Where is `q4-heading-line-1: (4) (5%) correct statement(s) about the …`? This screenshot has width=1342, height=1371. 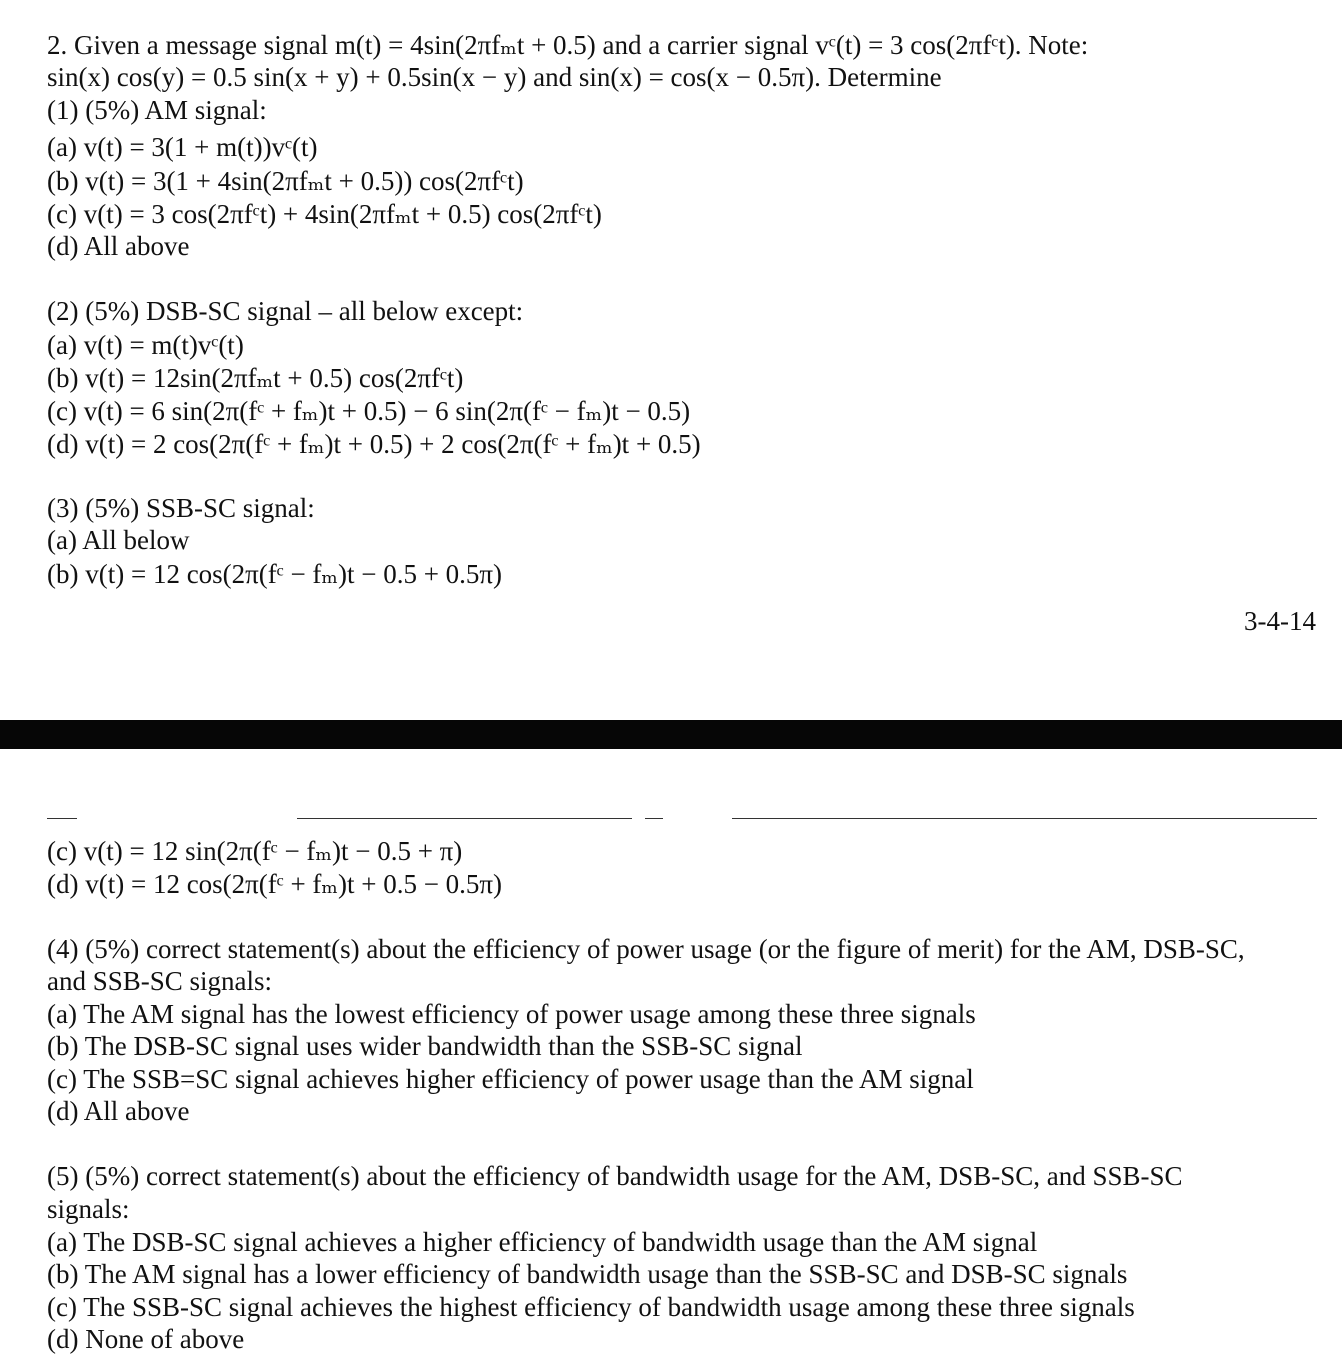
q4-heading-line-1: (4) (5%) correct statement(s) about the … is located at coordinates (646, 949).